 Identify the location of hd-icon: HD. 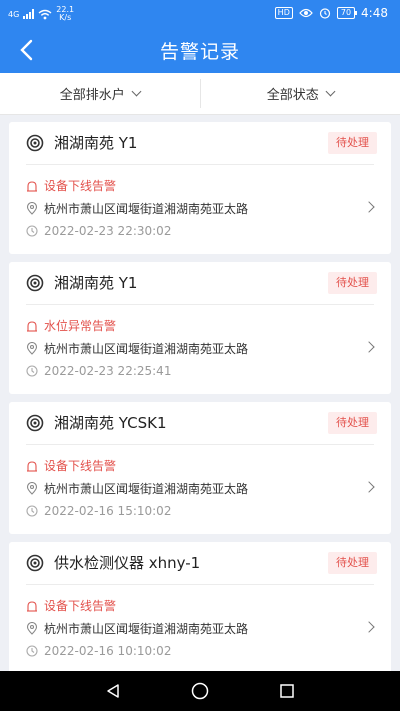
(283, 13).